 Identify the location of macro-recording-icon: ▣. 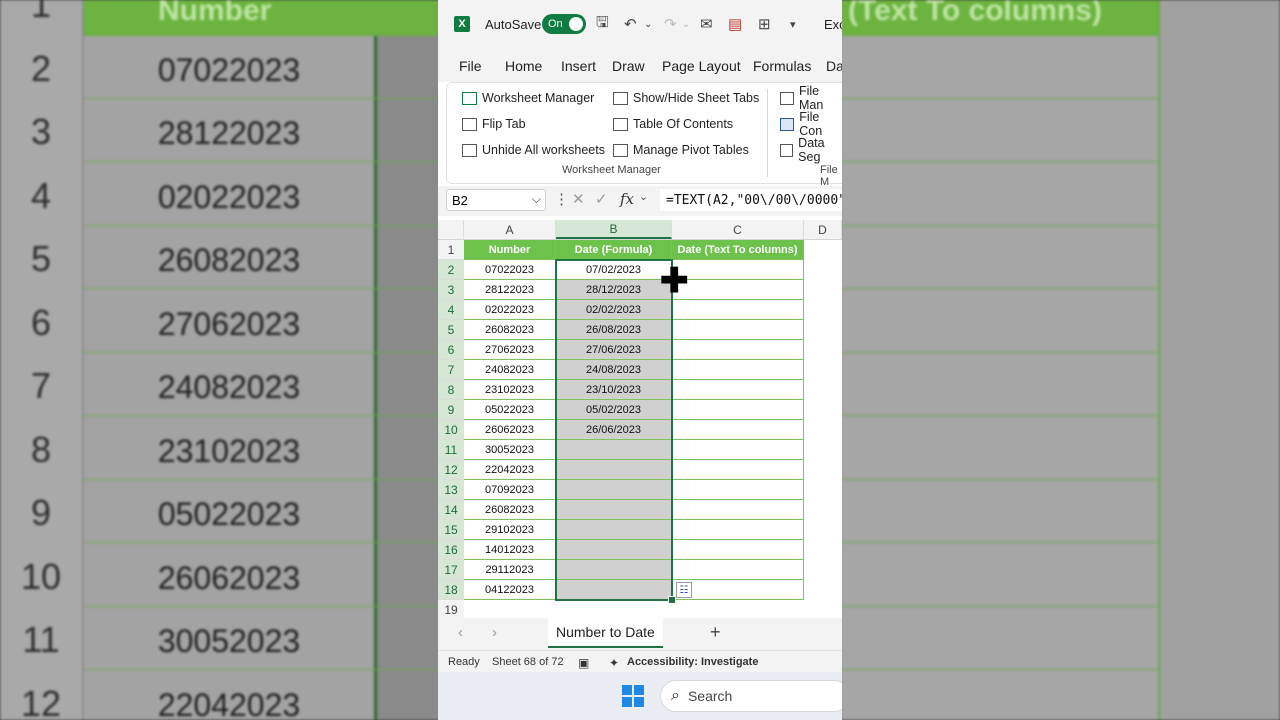
(583, 663).